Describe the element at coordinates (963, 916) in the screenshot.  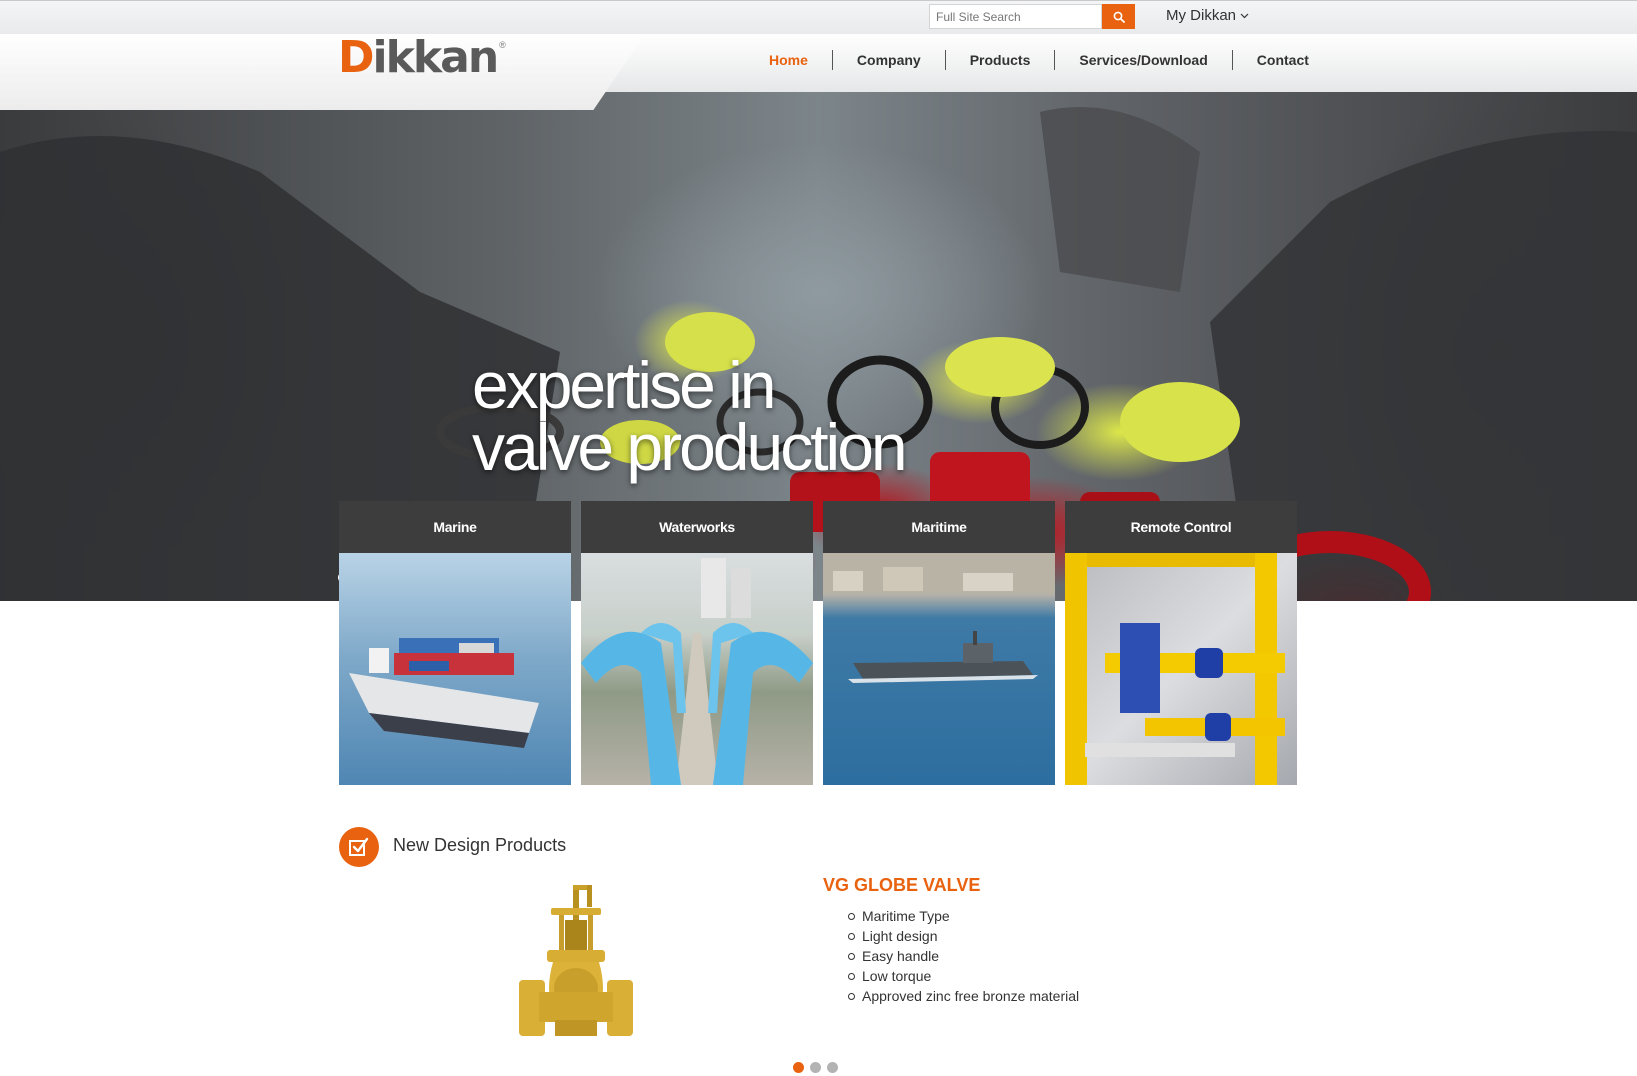
I see `product-feature: Maritime Type` at that location.